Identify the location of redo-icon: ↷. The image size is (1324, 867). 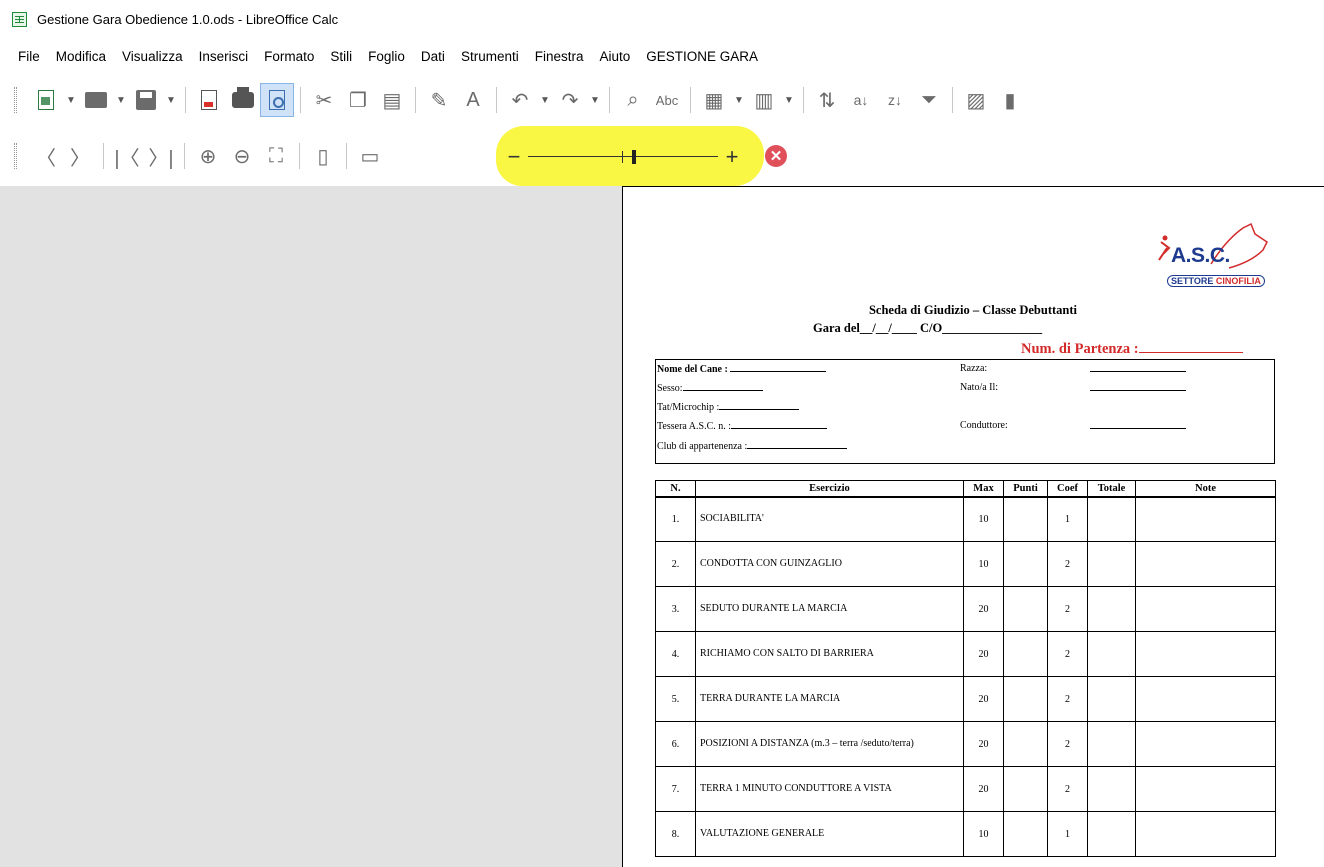
(570, 100).